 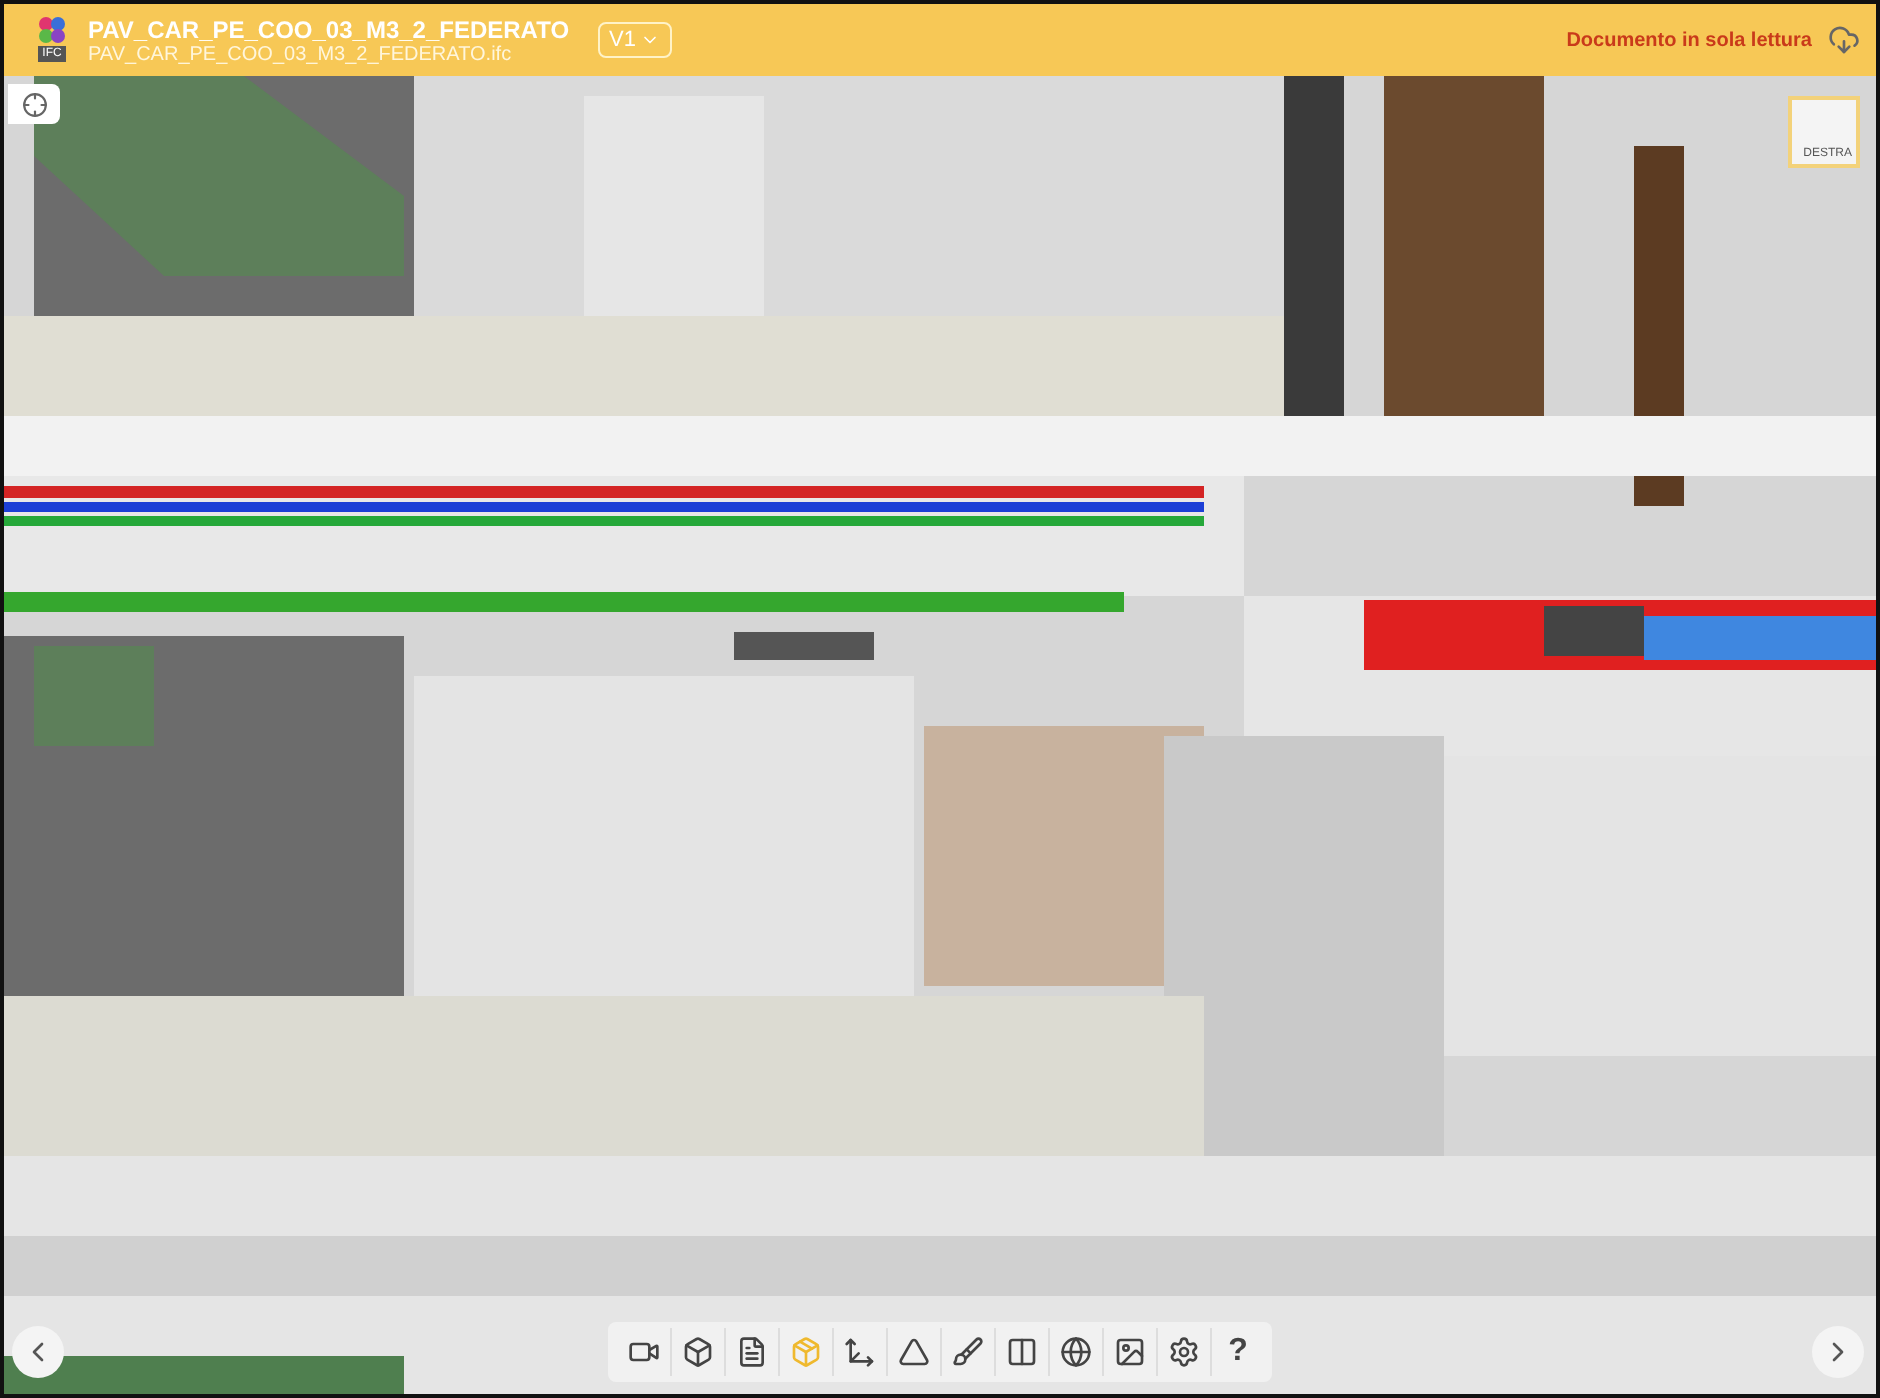 What do you see at coordinates (52, 30) in the screenshot?
I see `logo-icon` at bounding box center [52, 30].